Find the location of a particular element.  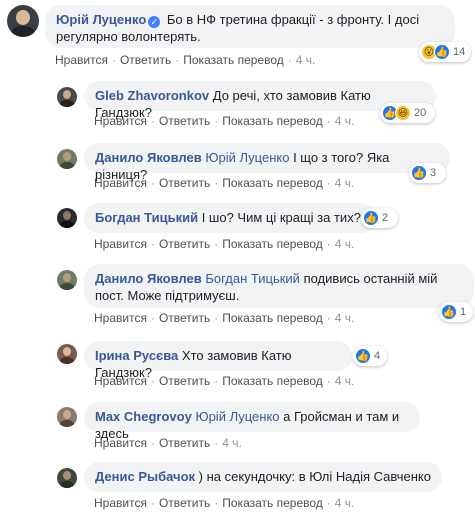

comment-text: ) на секундочку: в Юлі Надія Савченко is located at coordinates (314, 476).